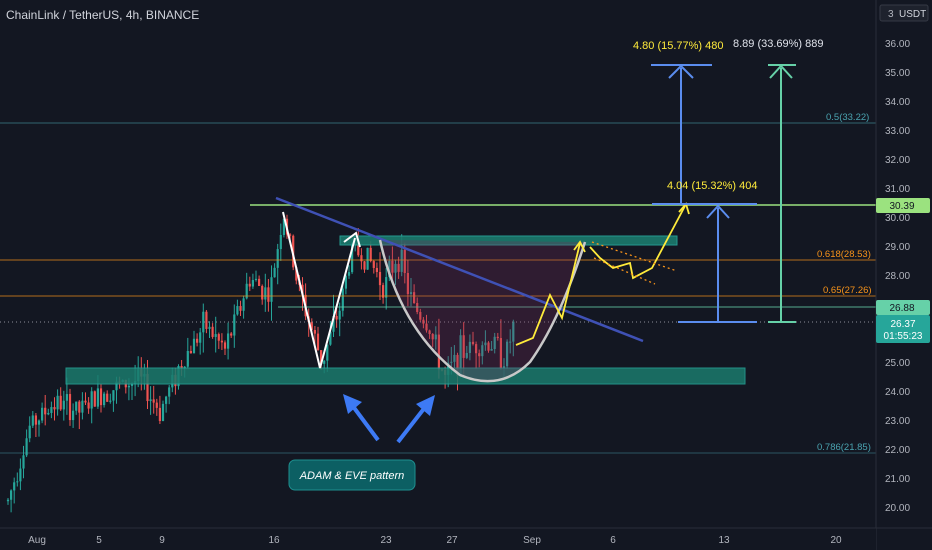 The height and width of the screenshot is (550, 932). What do you see at coordinates (901, 308) in the screenshot?
I see `price-tag-level-text: 26.88` at bounding box center [901, 308].